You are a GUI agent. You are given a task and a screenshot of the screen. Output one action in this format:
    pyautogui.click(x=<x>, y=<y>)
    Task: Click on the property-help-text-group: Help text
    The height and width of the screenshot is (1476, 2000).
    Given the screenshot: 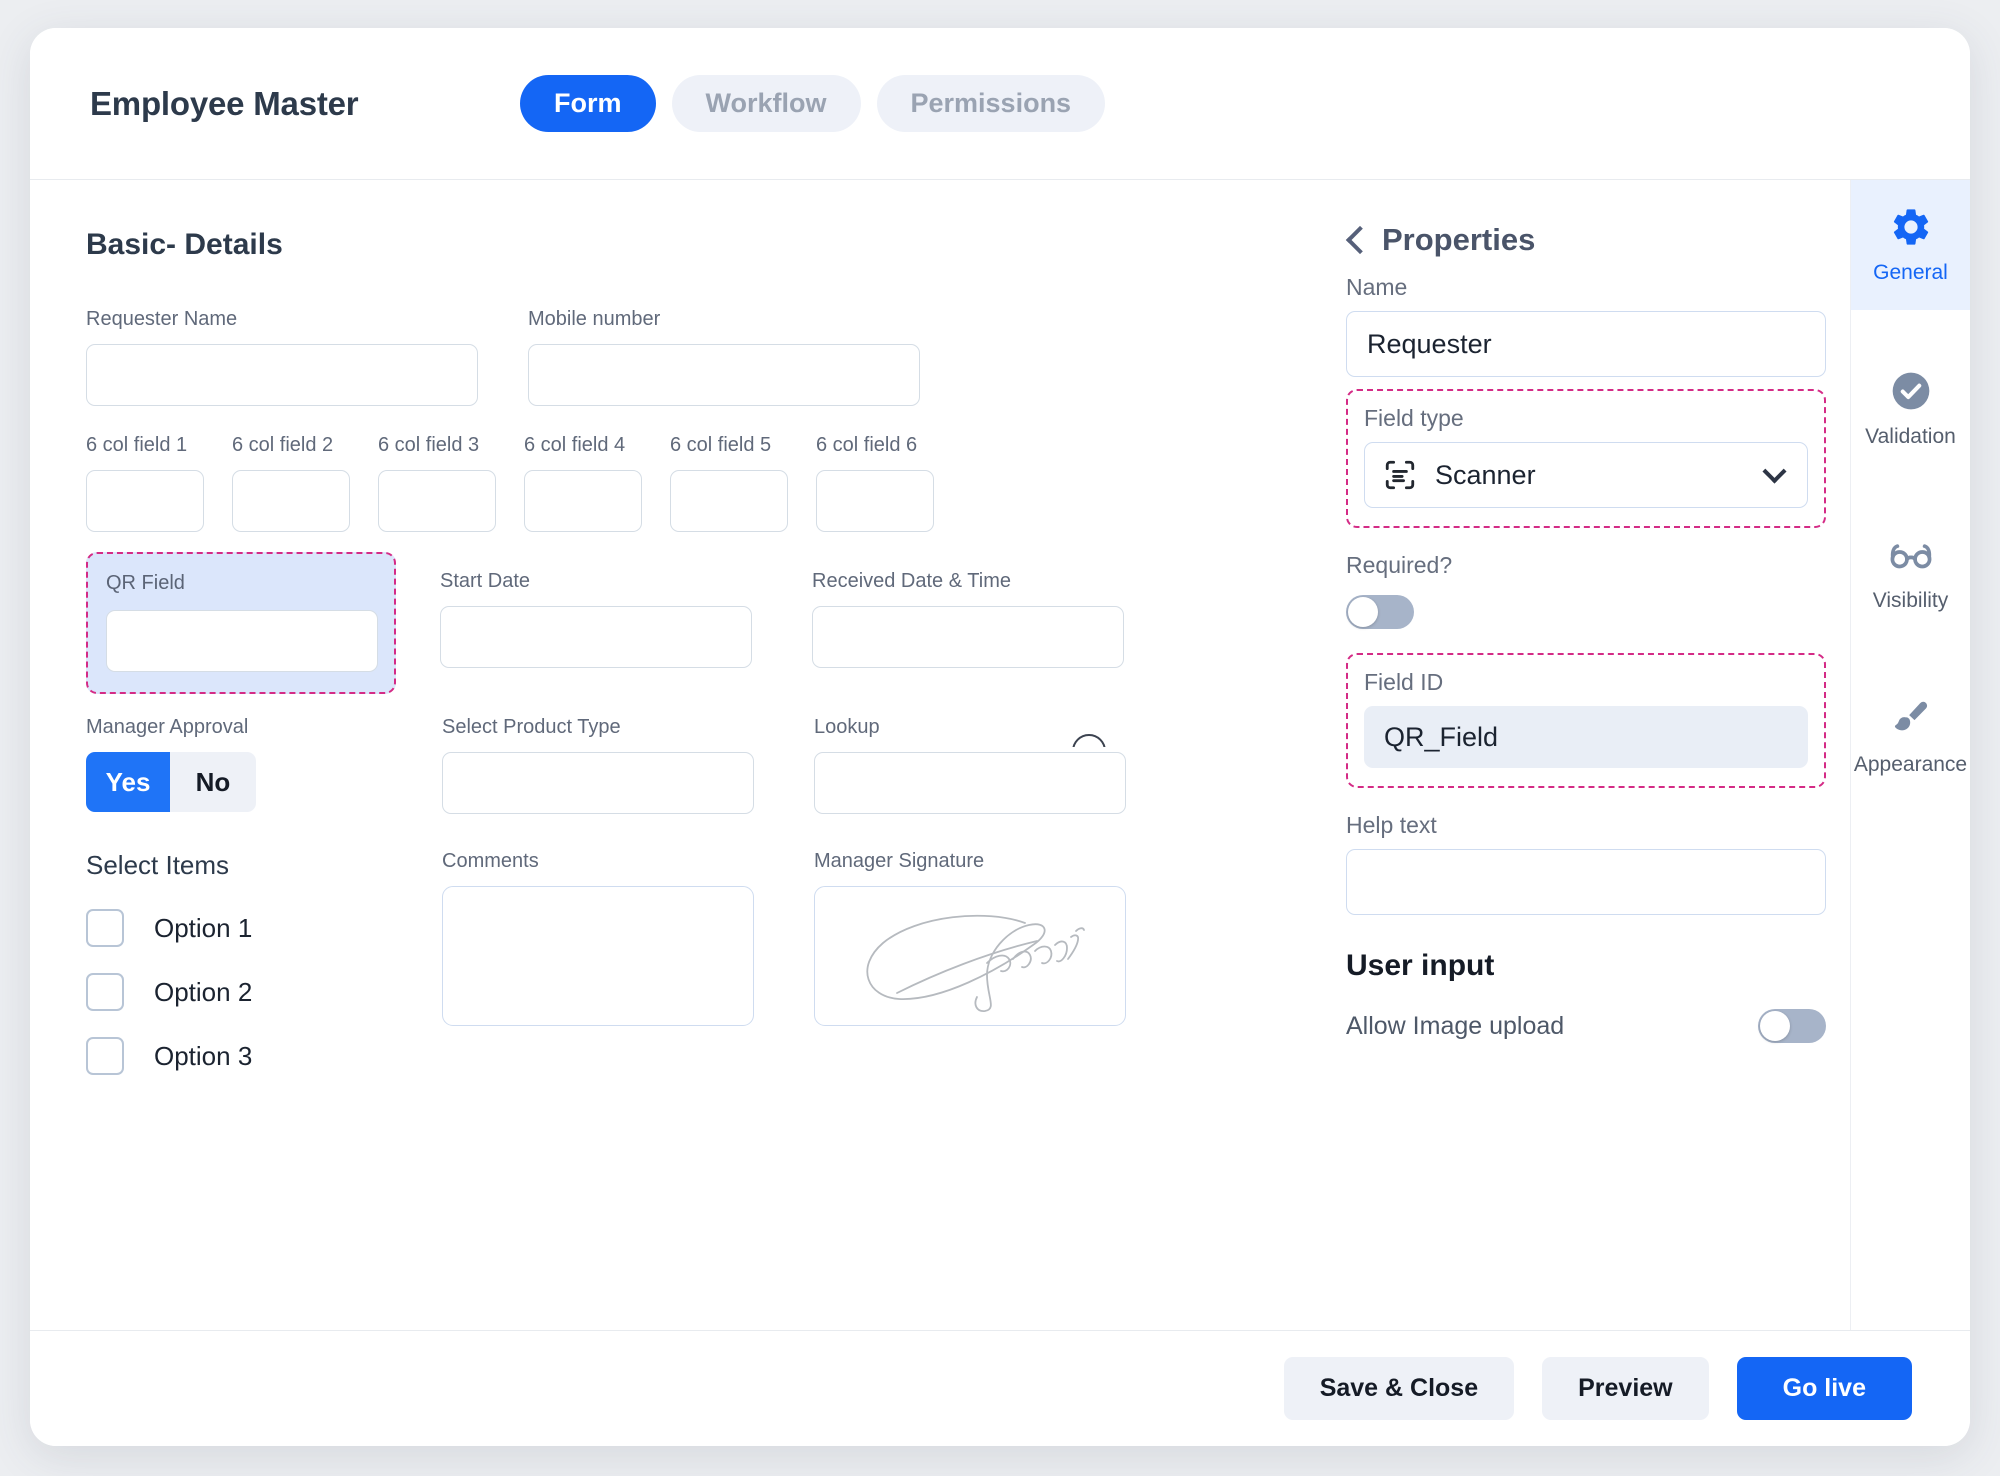 What is the action you would take?
    pyautogui.click(x=1586, y=863)
    